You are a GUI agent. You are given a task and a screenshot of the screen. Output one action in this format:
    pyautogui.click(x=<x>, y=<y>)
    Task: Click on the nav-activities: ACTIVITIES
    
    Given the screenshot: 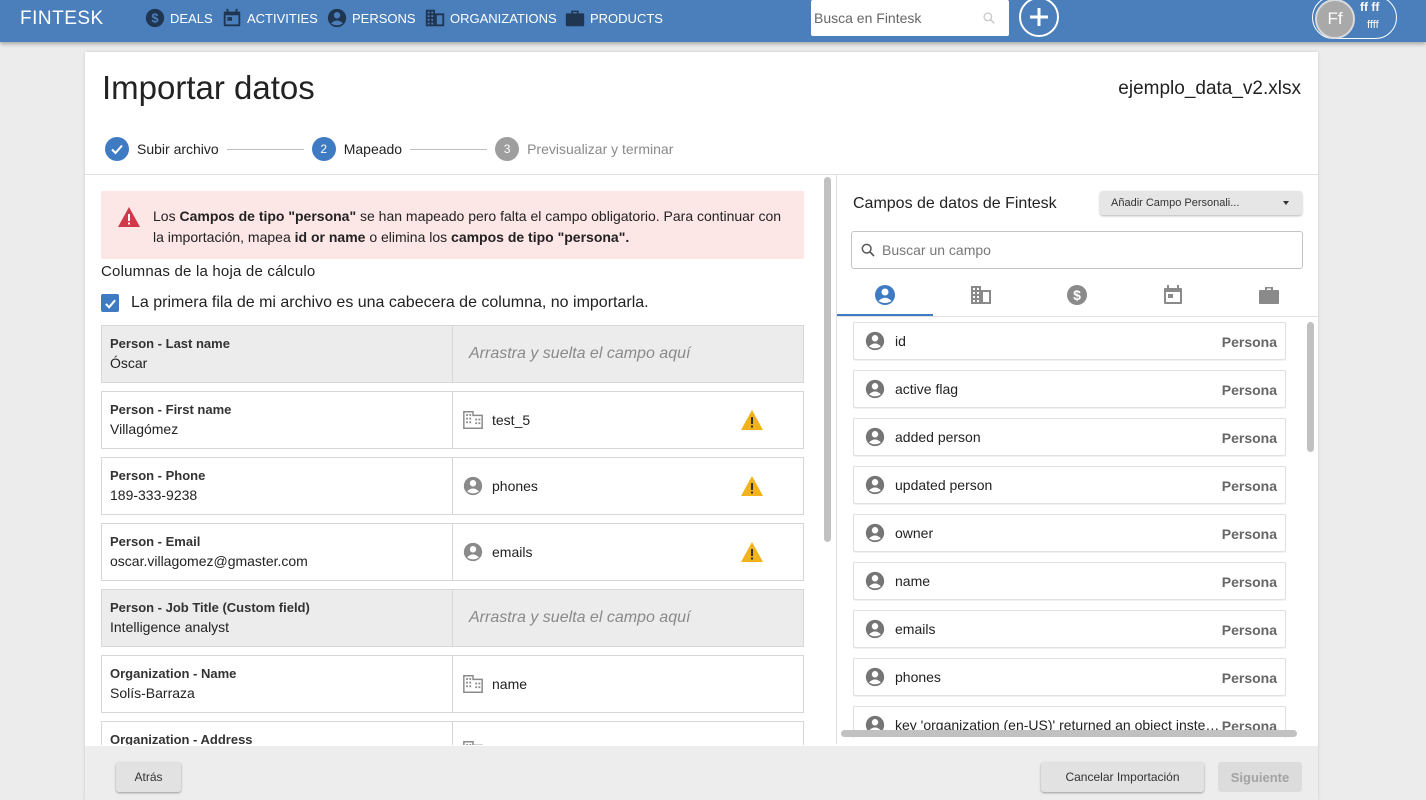 What is the action you would take?
    pyautogui.click(x=269, y=18)
    